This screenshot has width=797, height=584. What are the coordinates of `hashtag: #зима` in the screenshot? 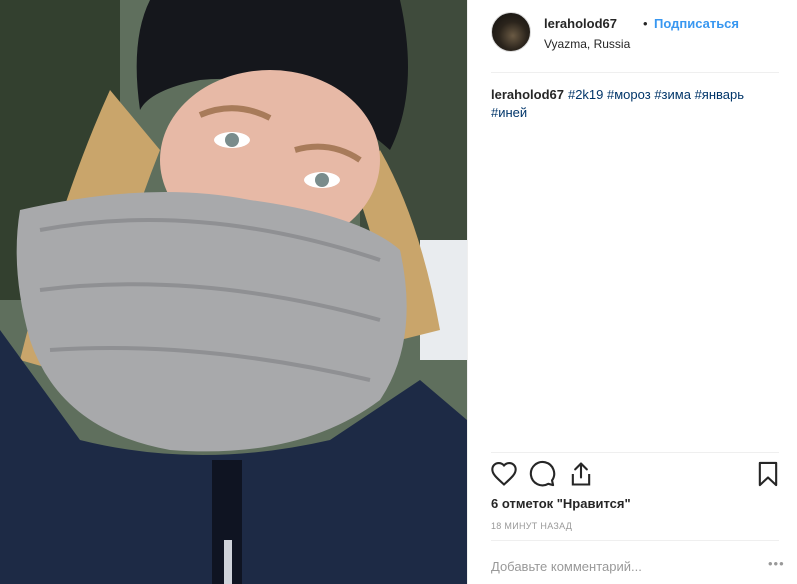 It's located at (672, 94).